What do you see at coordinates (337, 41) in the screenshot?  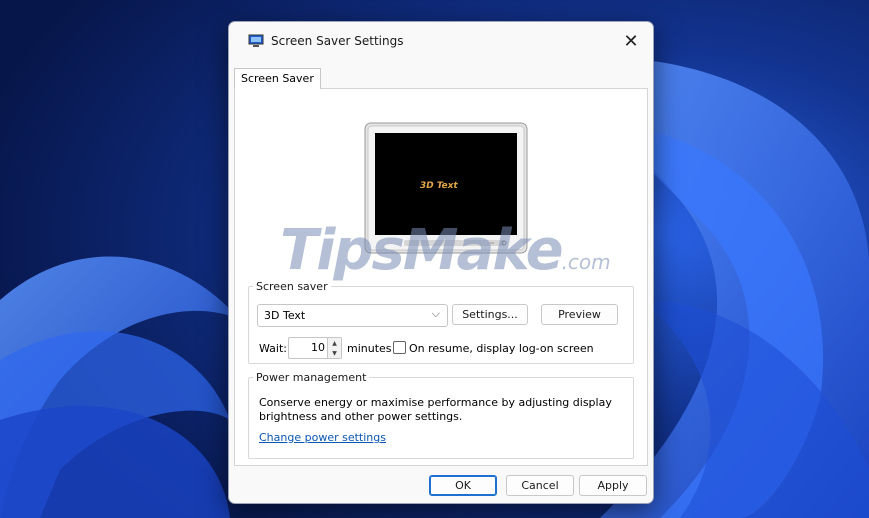 I see `dialog-title: Screen Saver Settings` at bounding box center [337, 41].